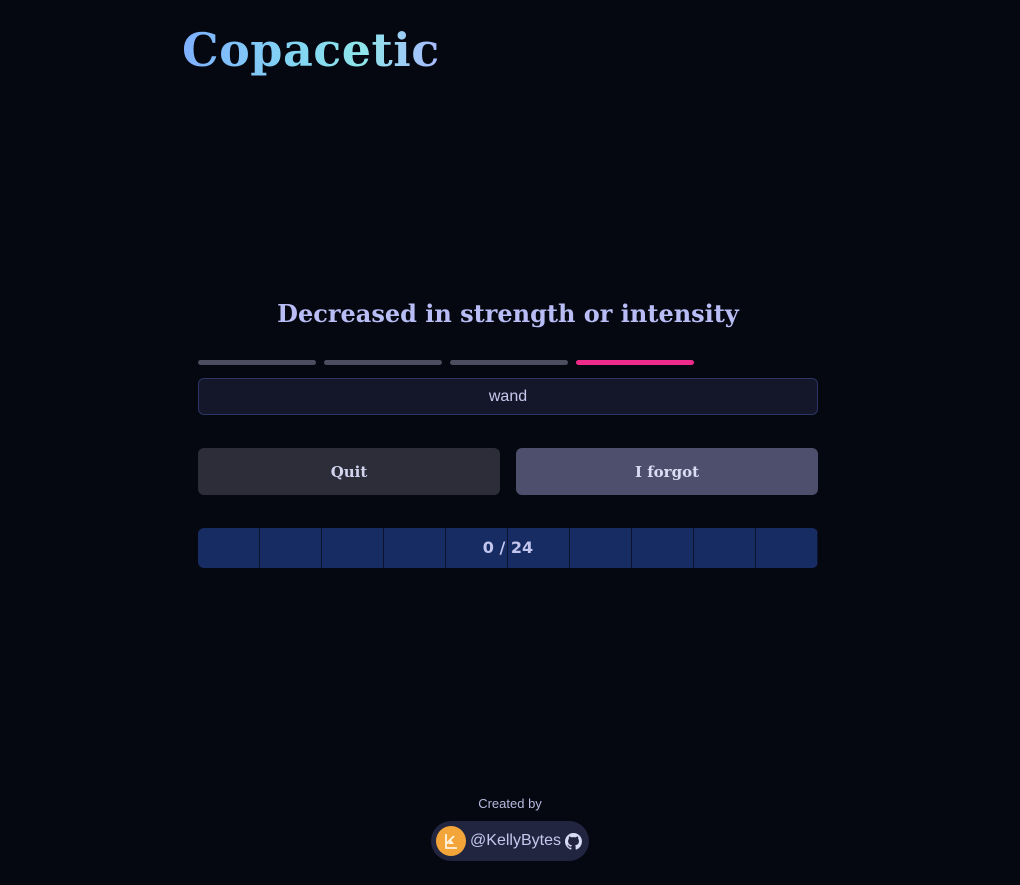 Image resolution: width=1020 pixels, height=885 pixels. What do you see at coordinates (349, 471) in the screenshot?
I see `quit-button: Quit` at bounding box center [349, 471].